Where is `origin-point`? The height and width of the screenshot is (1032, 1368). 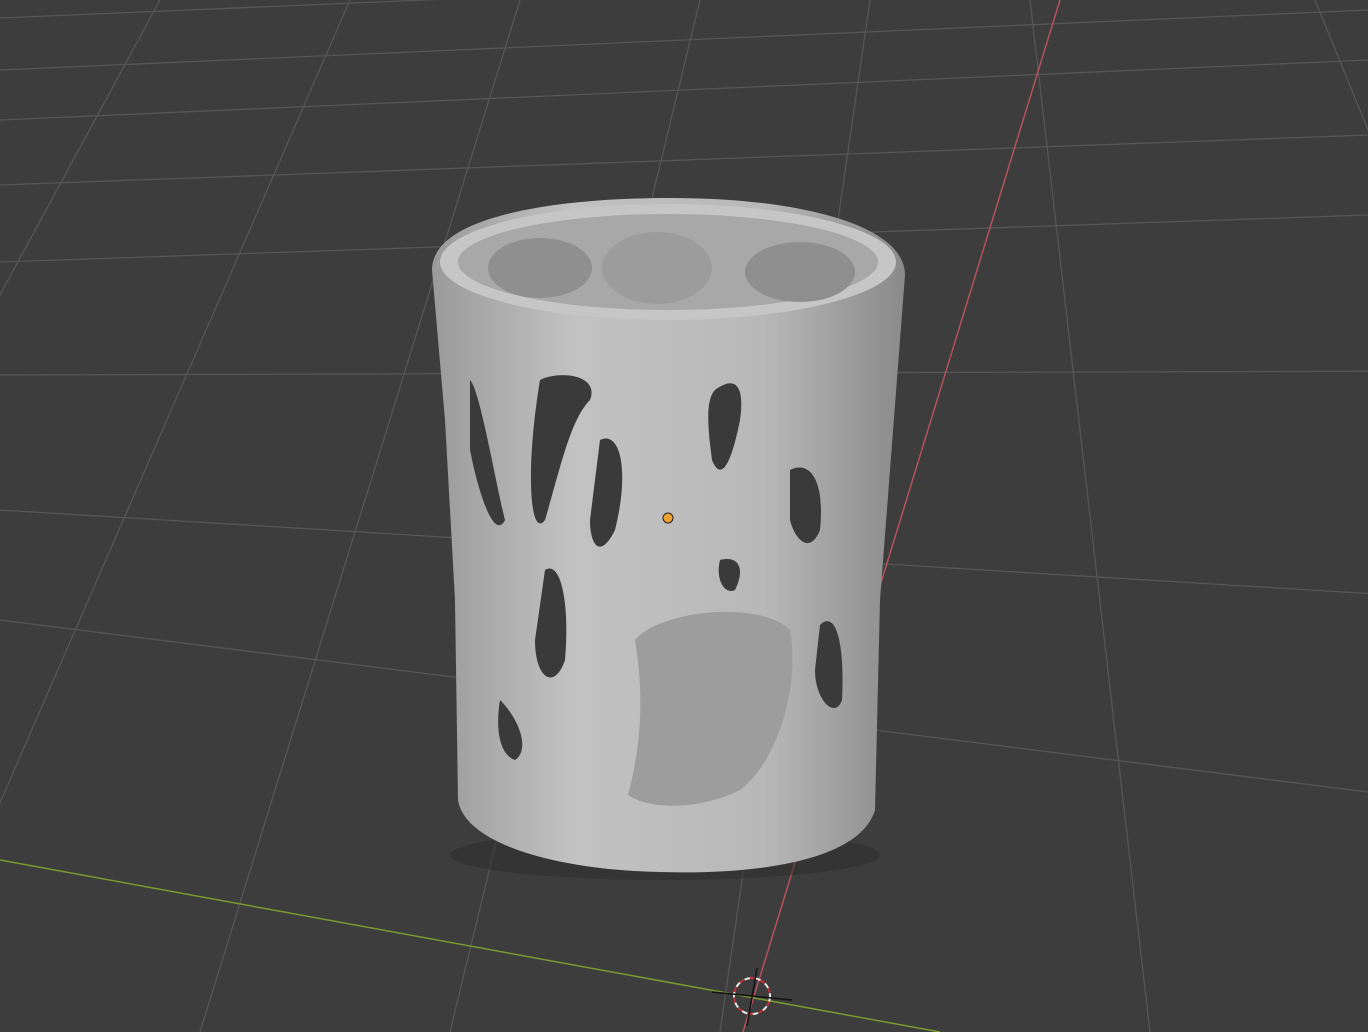
origin-point is located at coordinates (668, 518).